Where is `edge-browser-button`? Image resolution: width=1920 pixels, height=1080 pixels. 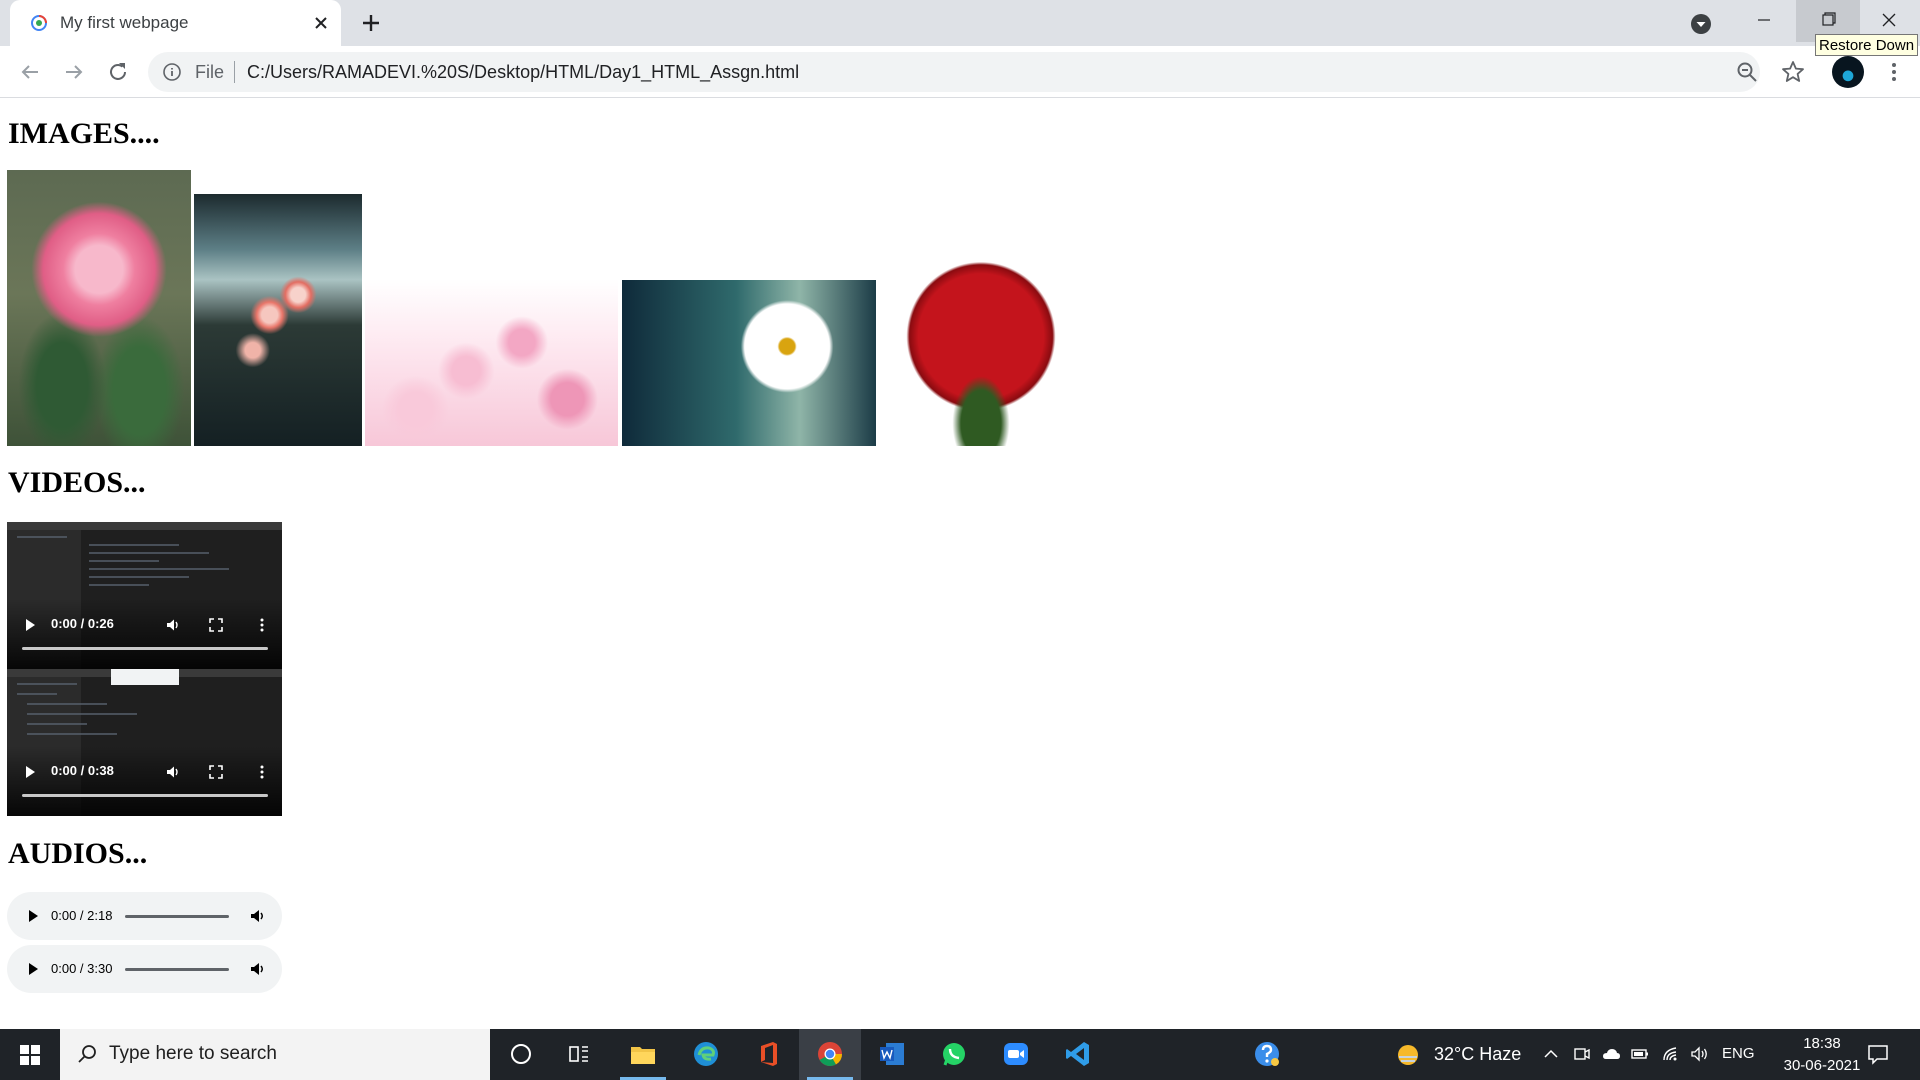 edge-browser-button is located at coordinates (706, 1054).